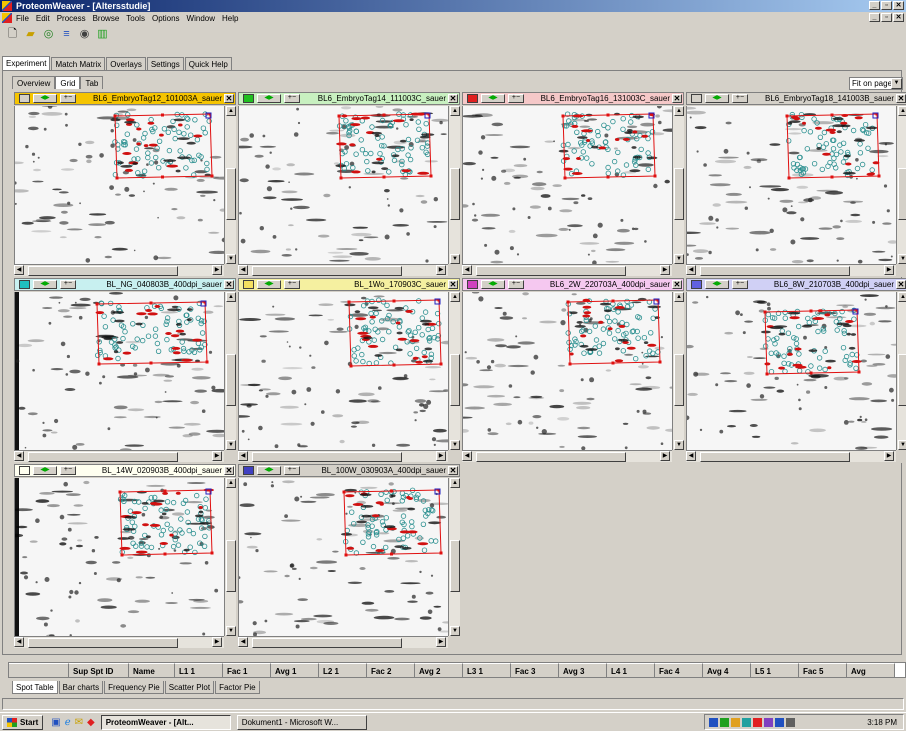 Image resolution: width=906 pixels, height=731 pixels. I want to click on tab-match-matrix: Match Matrix, so click(78, 63).